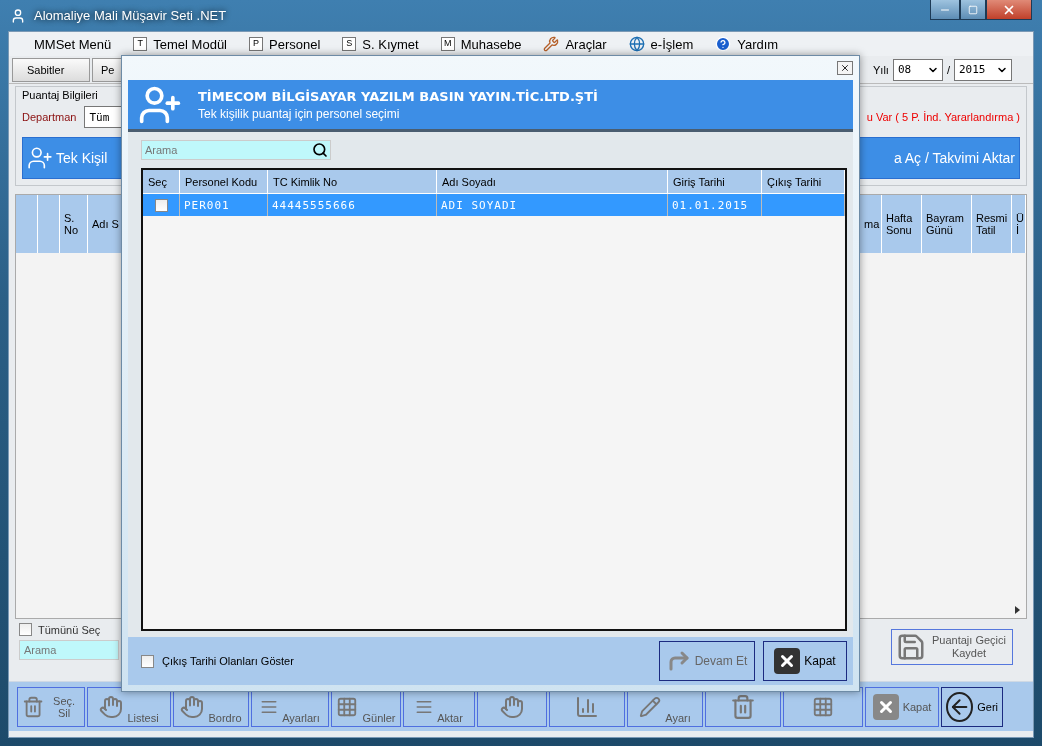 This screenshot has height=746, width=1042. What do you see at coordinates (552, 205) in the screenshot?
I see `table-cell: ADI SOYADI` at bounding box center [552, 205].